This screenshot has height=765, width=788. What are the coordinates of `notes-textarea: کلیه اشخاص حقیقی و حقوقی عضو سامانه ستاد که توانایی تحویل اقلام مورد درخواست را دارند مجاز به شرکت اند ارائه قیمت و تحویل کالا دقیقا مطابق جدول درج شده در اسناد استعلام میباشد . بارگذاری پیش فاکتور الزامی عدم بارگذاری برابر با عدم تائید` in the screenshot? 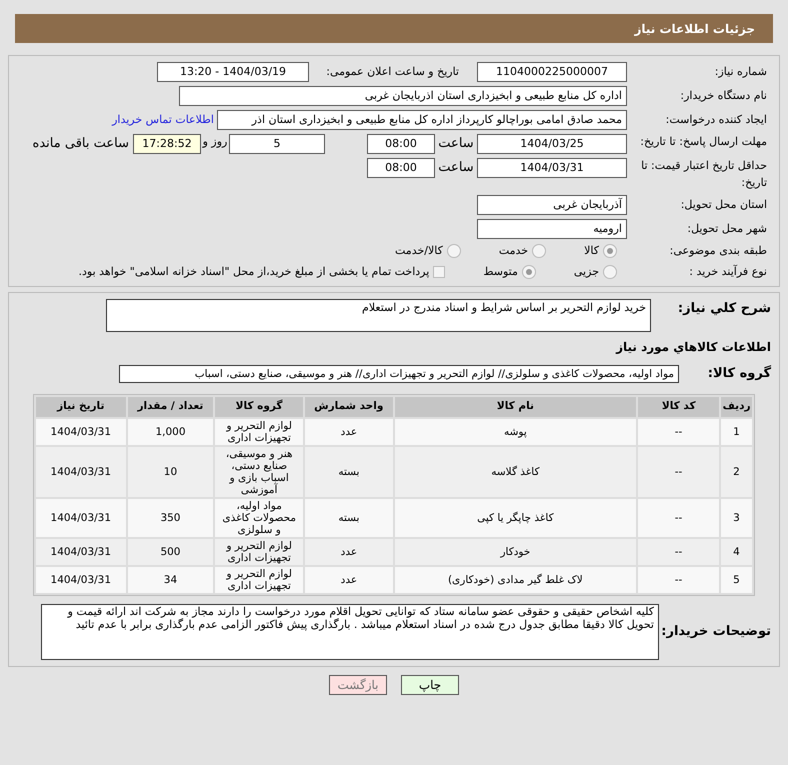 It's located at (350, 632).